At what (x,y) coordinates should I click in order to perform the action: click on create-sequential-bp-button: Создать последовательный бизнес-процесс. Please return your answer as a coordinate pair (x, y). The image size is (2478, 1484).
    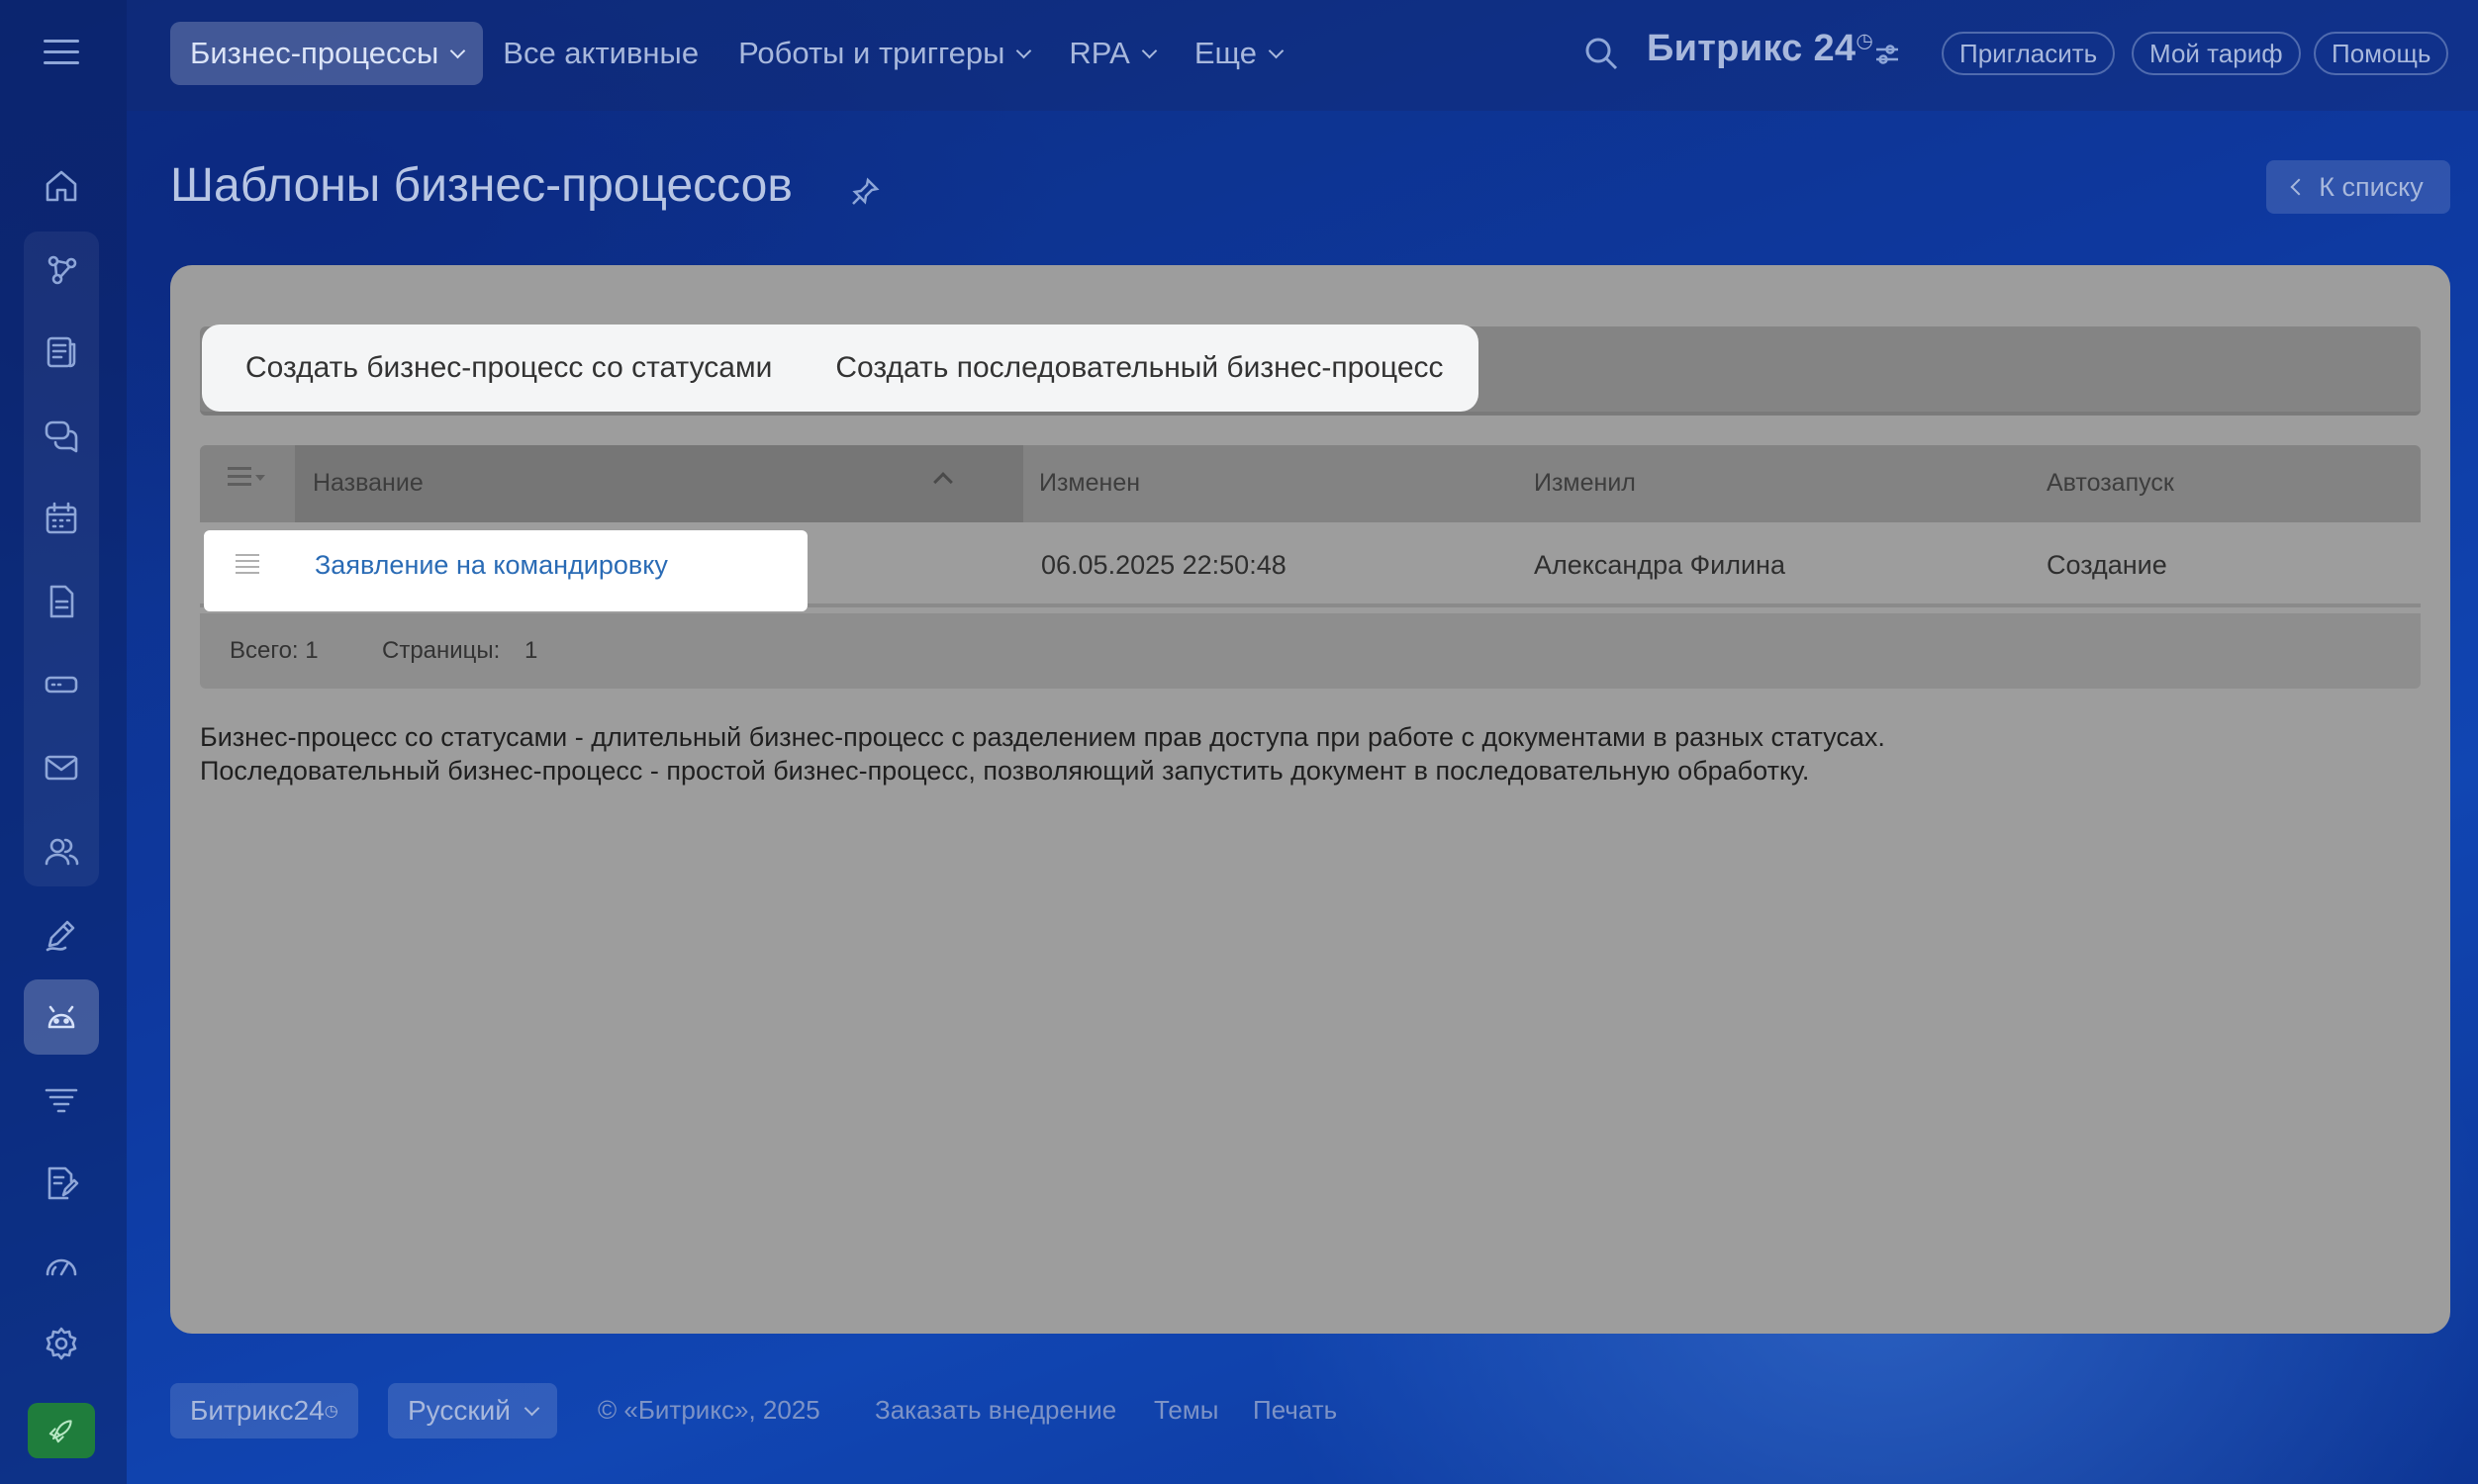
    Looking at the image, I should click on (1139, 368).